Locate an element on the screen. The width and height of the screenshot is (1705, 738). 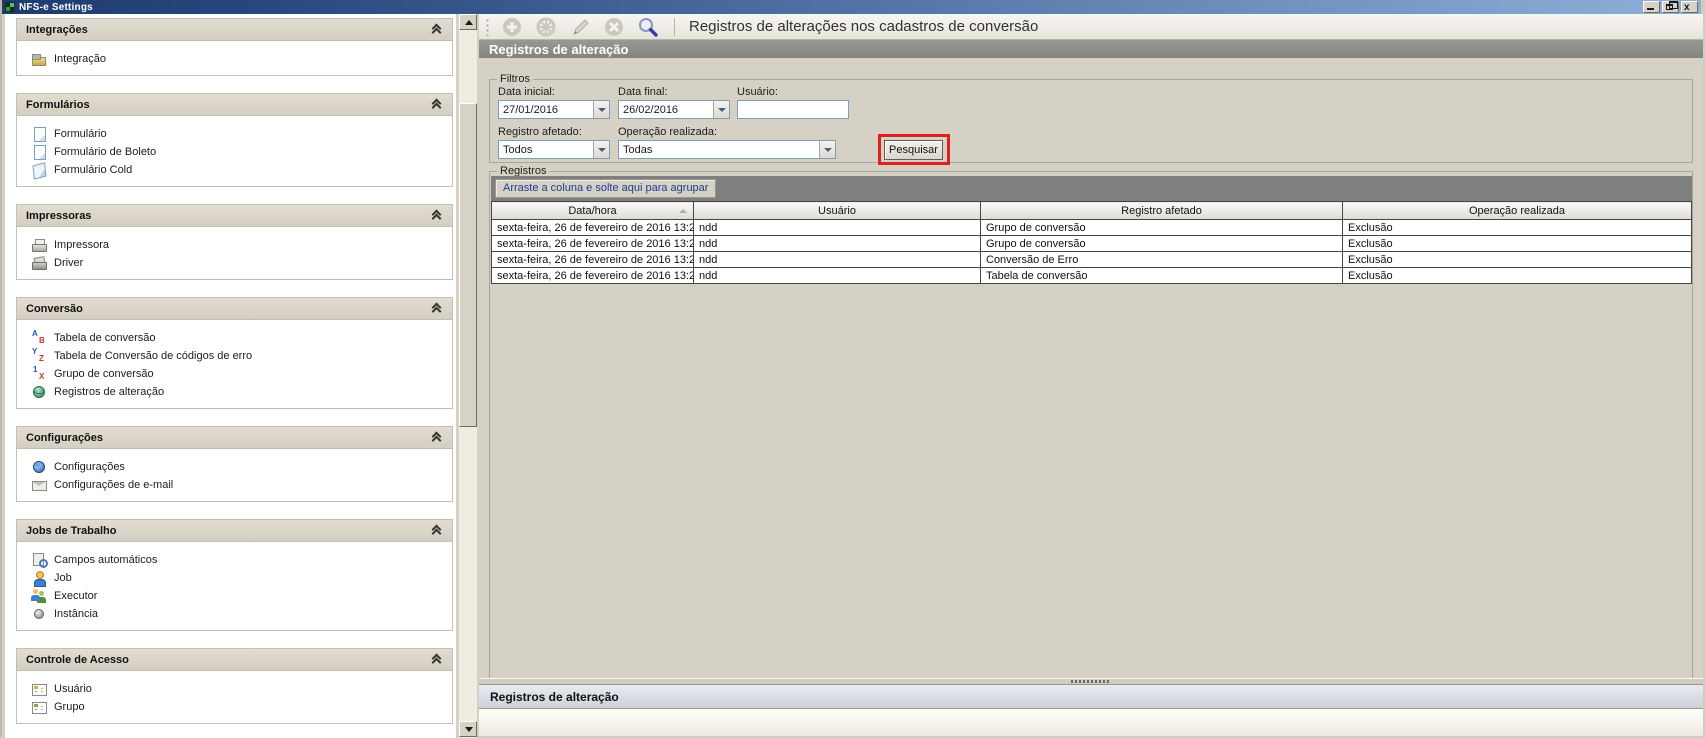
splitter-grip-icon is located at coordinates (1091, 681).